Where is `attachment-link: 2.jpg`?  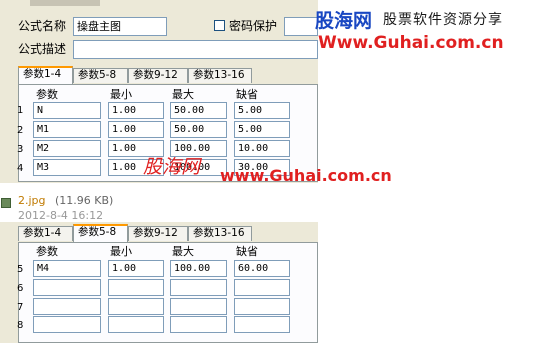
attachment-link: 2.jpg is located at coordinates (32, 200).